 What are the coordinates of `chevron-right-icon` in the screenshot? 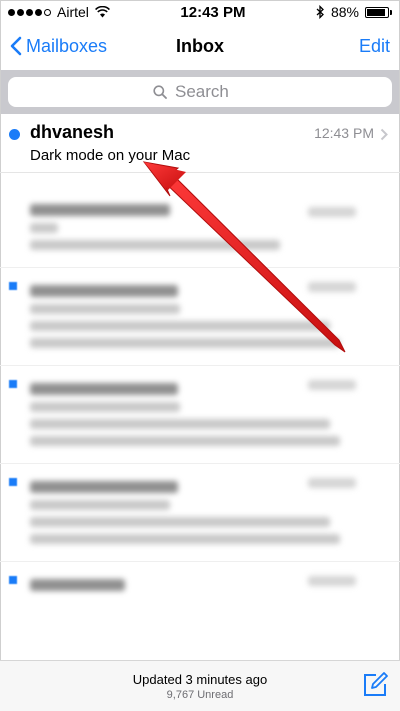 It's located at (384, 134).